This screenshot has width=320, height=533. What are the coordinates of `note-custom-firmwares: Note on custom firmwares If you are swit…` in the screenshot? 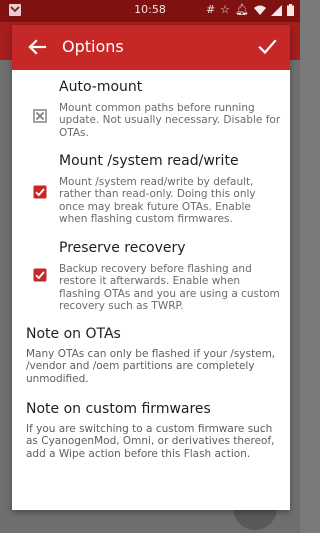 It's located at (155, 430).